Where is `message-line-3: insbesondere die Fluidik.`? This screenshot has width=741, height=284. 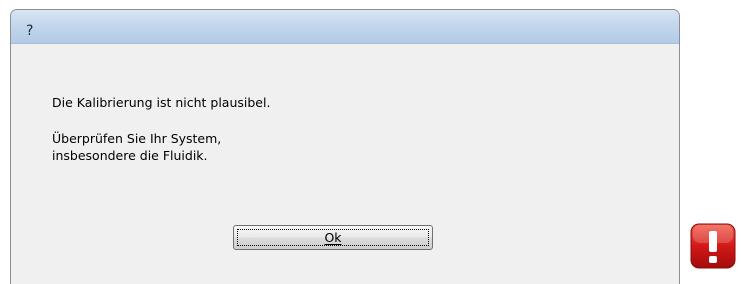
message-line-3: insbesondere die Fluidik. is located at coordinates (130, 155).